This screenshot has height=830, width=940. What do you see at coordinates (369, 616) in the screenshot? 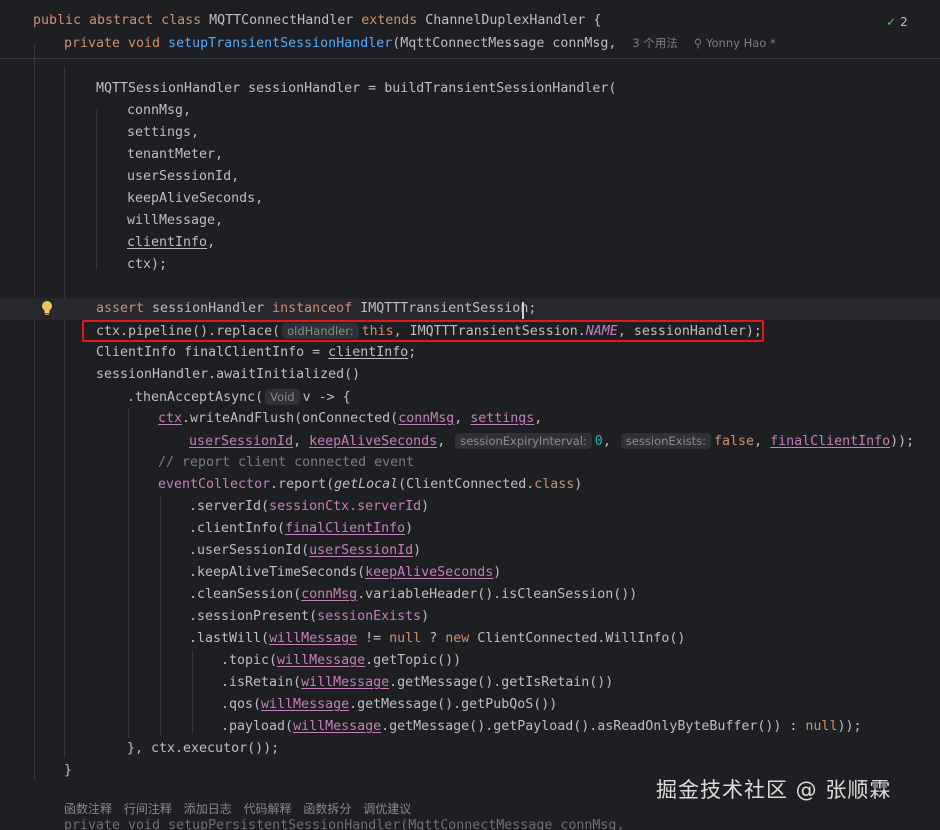
I see `variable: sessionExists` at bounding box center [369, 616].